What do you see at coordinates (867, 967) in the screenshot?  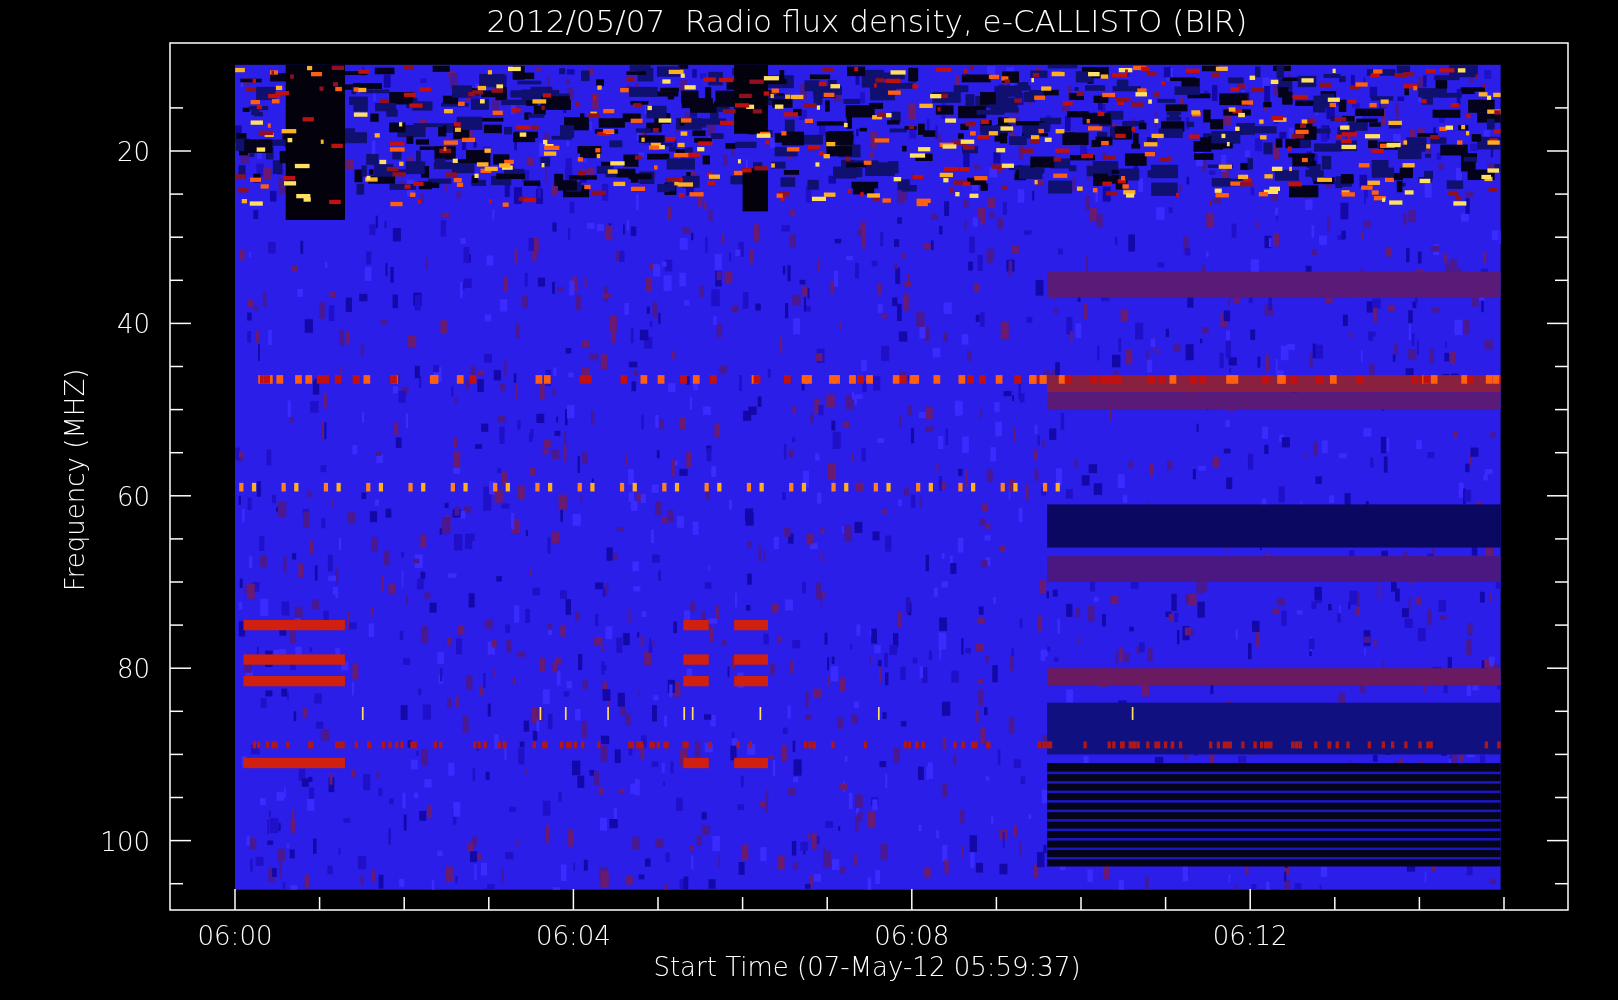 I see `axis-label: Start Time (07-May-12 05:59:37)` at bounding box center [867, 967].